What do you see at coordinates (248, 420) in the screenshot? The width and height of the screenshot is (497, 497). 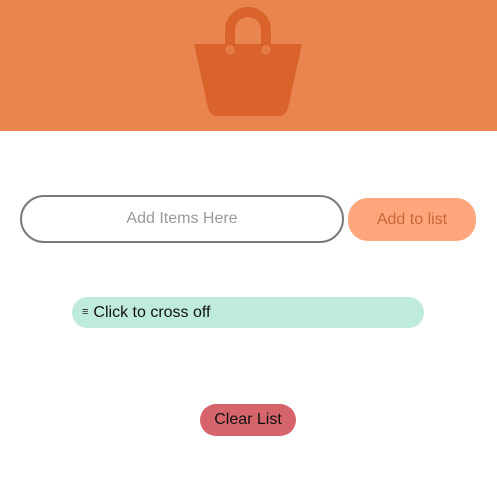 I see `clear-list-button: Clear List` at bounding box center [248, 420].